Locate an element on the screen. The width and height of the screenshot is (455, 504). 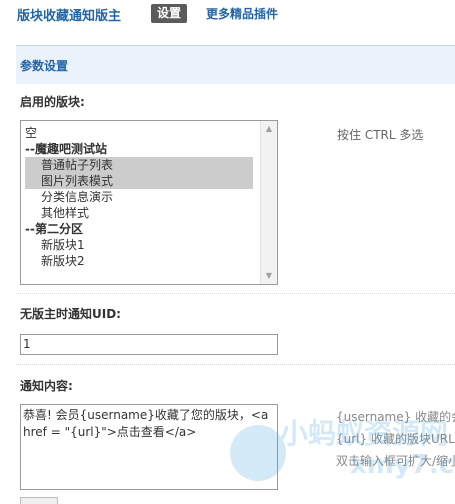
forum-option: 图片列表模式 is located at coordinates (139, 181).